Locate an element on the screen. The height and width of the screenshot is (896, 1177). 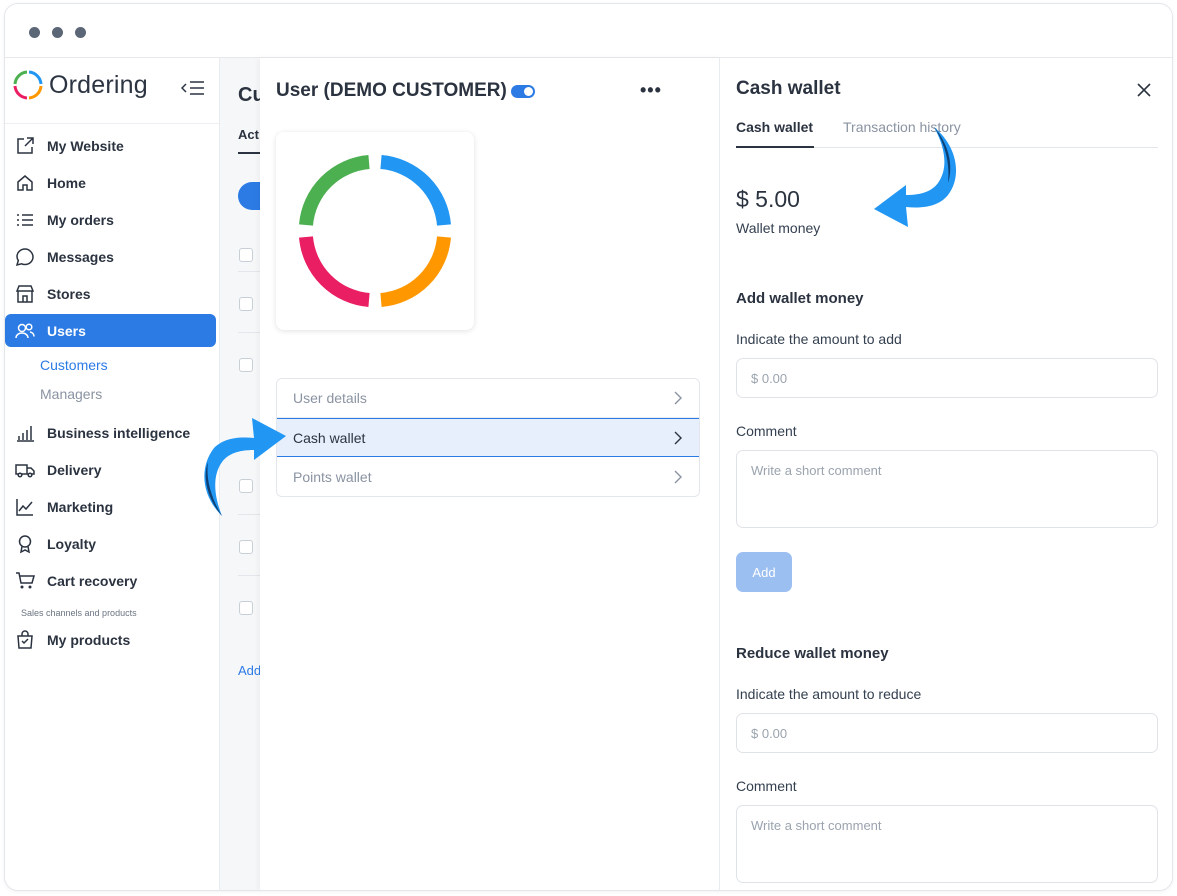
brand-name: Ordering is located at coordinates (98, 84).